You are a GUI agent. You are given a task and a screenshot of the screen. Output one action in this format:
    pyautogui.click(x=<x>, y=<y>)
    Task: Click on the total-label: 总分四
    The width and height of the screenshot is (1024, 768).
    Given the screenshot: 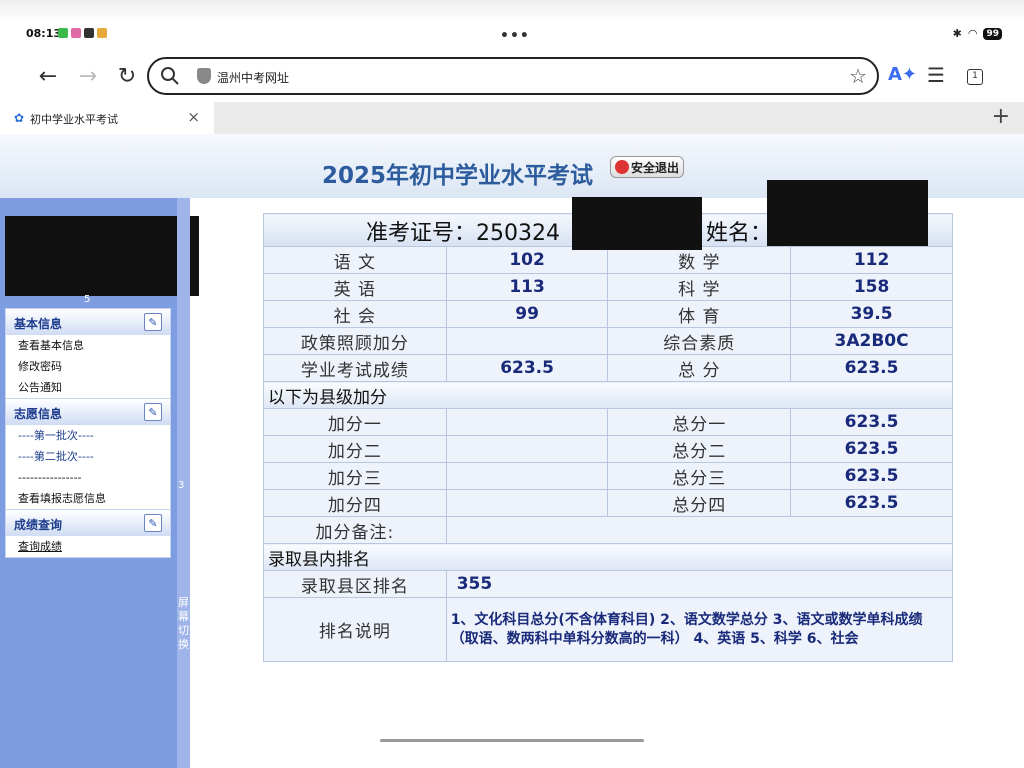 What is the action you would take?
    pyautogui.click(x=699, y=503)
    